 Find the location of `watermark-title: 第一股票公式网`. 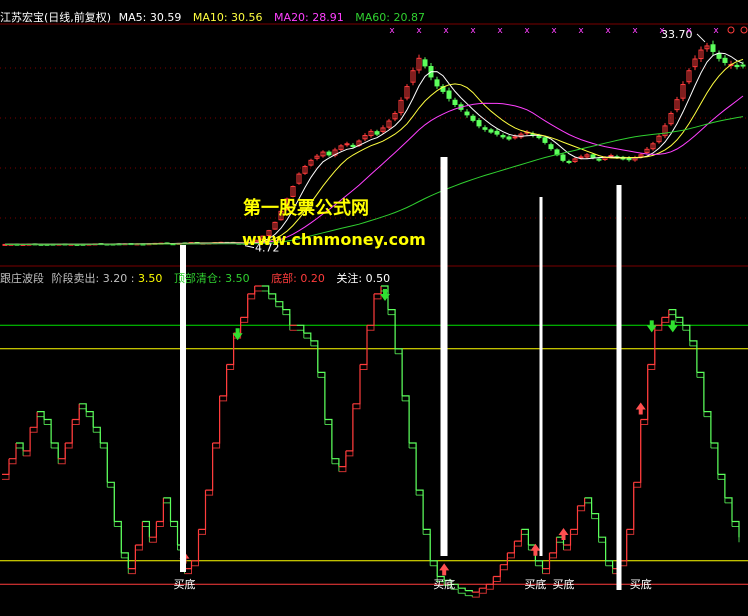

watermark-title: 第一股票公式网 is located at coordinates (306, 208).